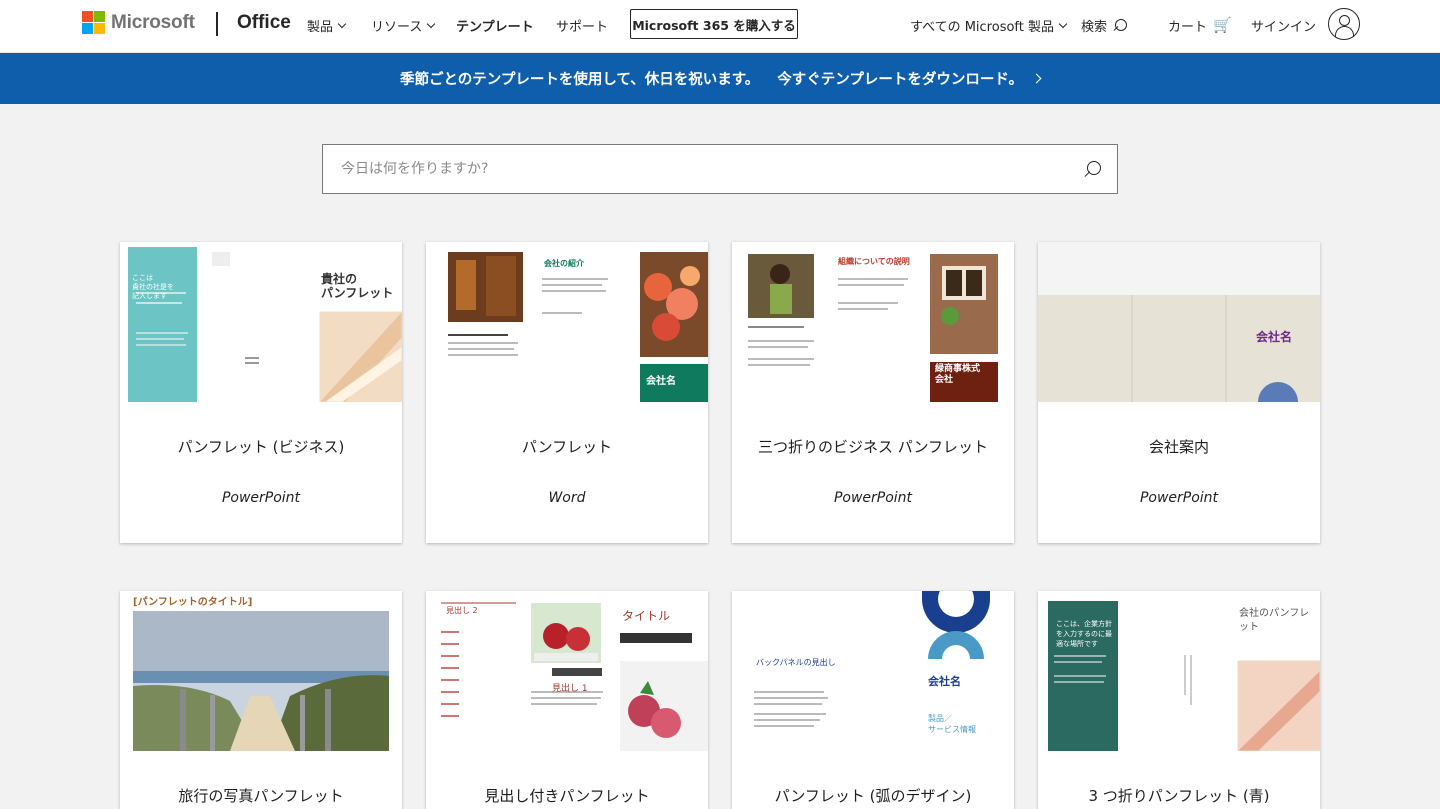 This screenshot has height=809, width=1440. Describe the element at coordinates (564, 263) in the screenshot. I see `thumbnail-heading: 会社の紹介` at that location.